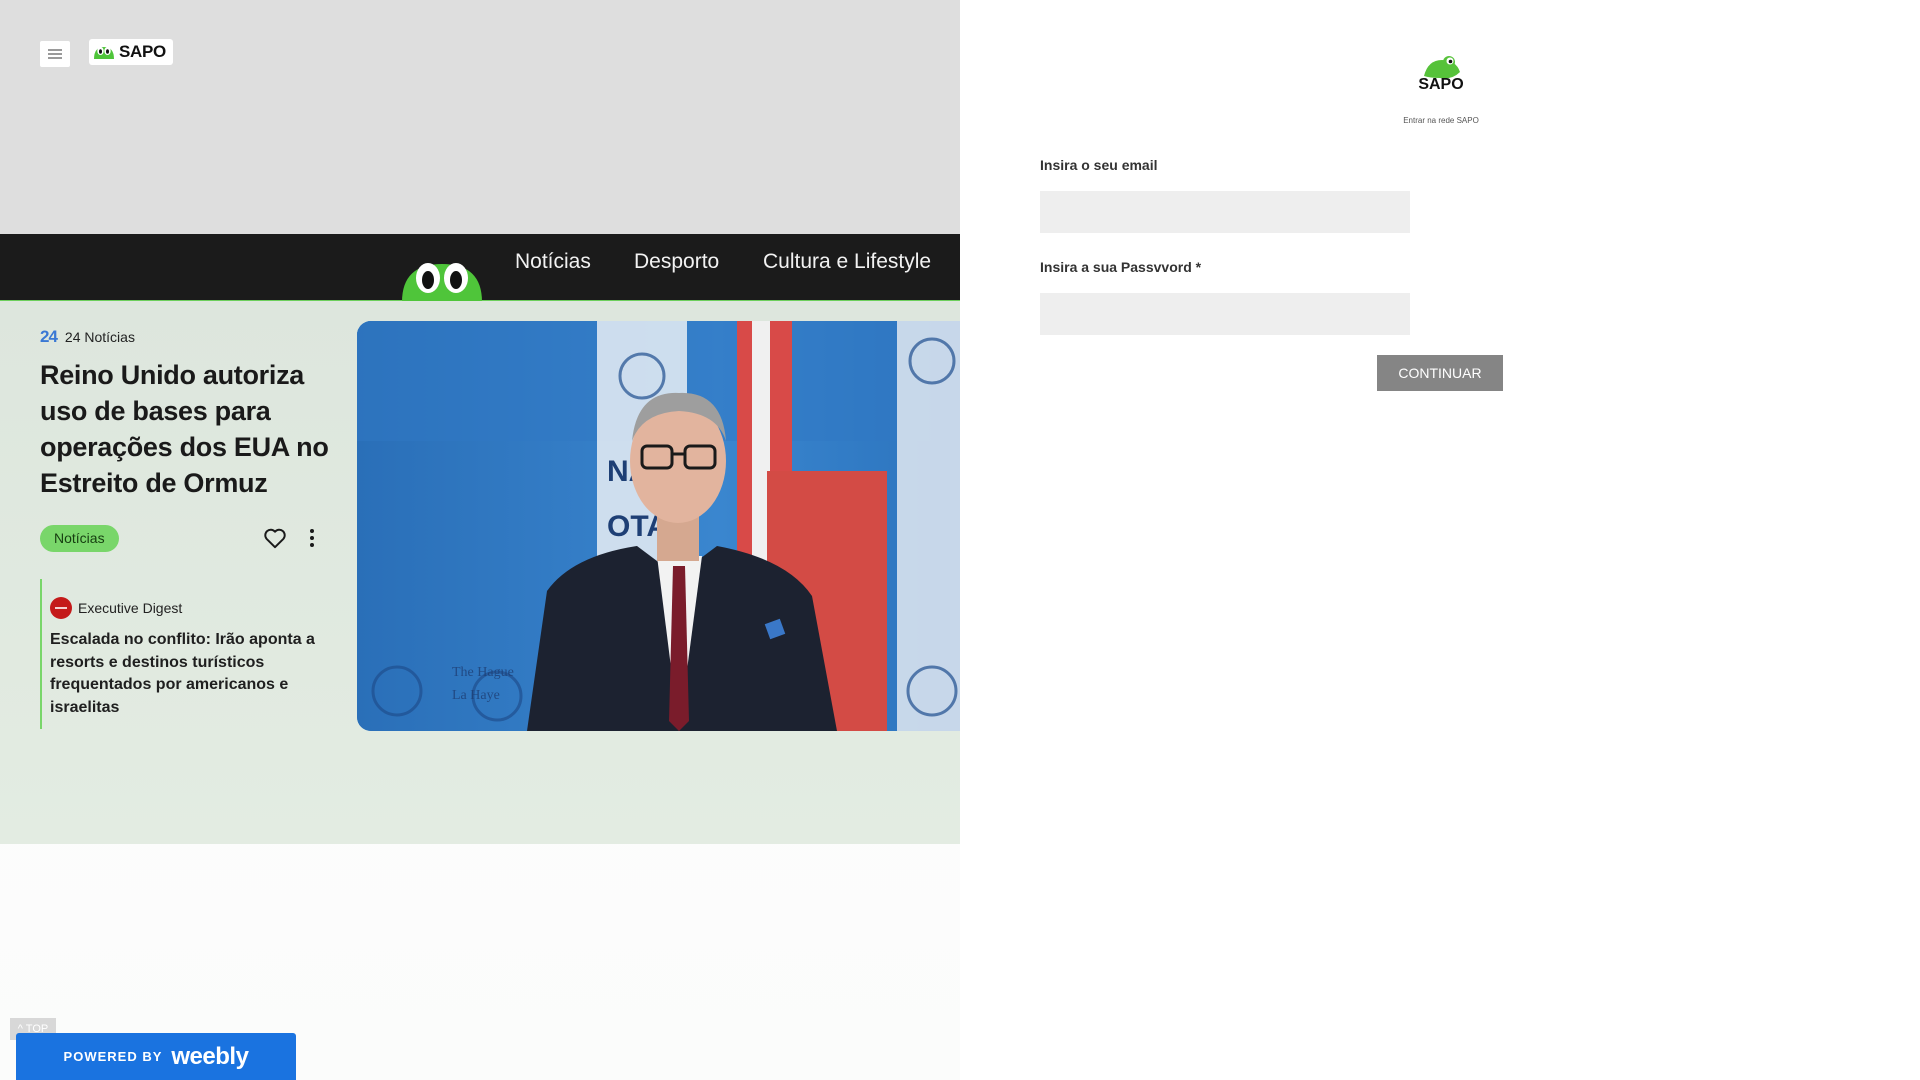  I want to click on related-source-name: Executive Digest, so click(130, 608).